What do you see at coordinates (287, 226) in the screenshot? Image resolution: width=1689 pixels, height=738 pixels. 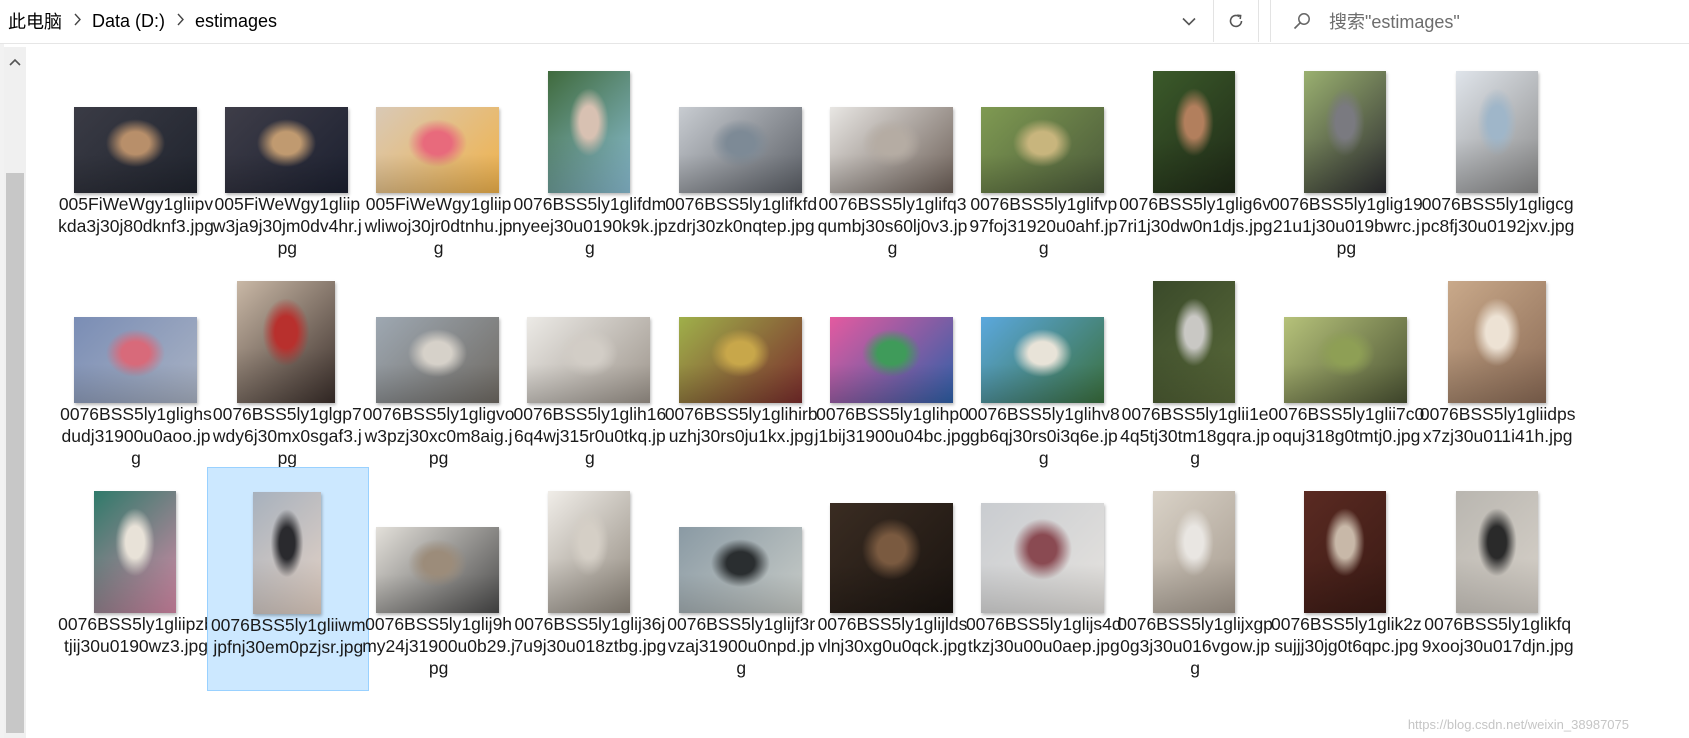 I see `file-name-label: 005FiWeWgy1gliipw3ja9j30jm0dv4hr.jpg` at bounding box center [287, 226].